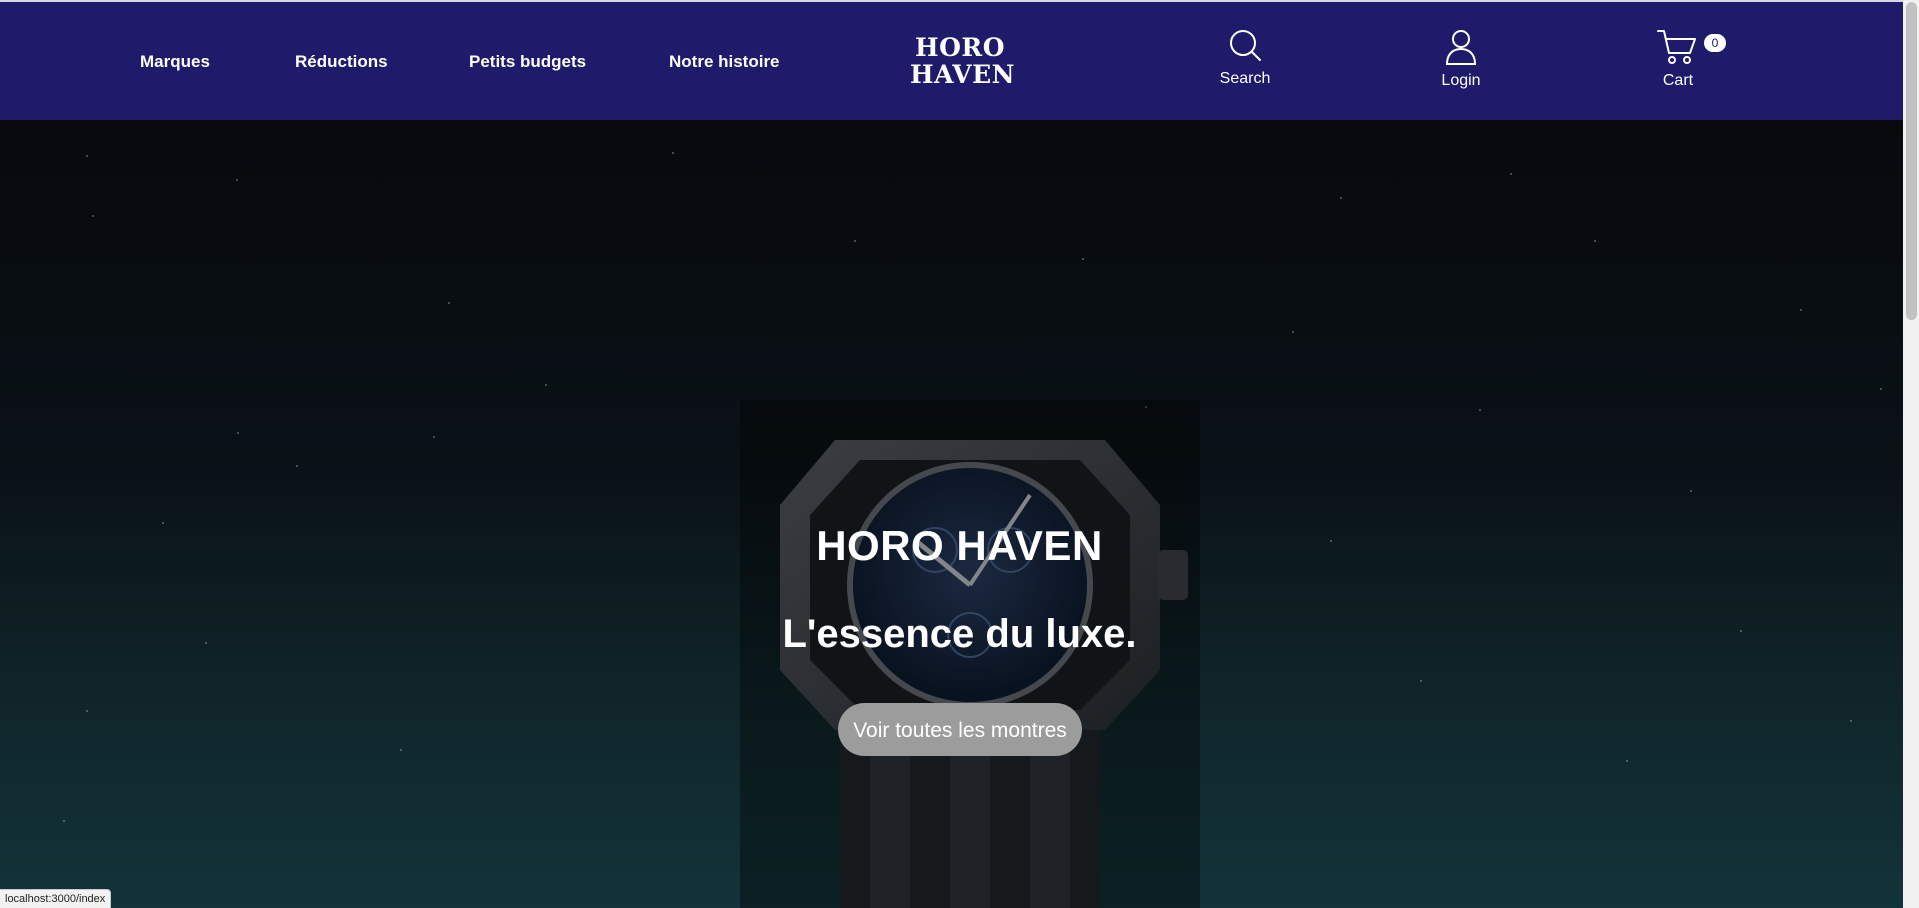  I want to click on nav-link-petits-budgets: Petits budgets, so click(527, 62).